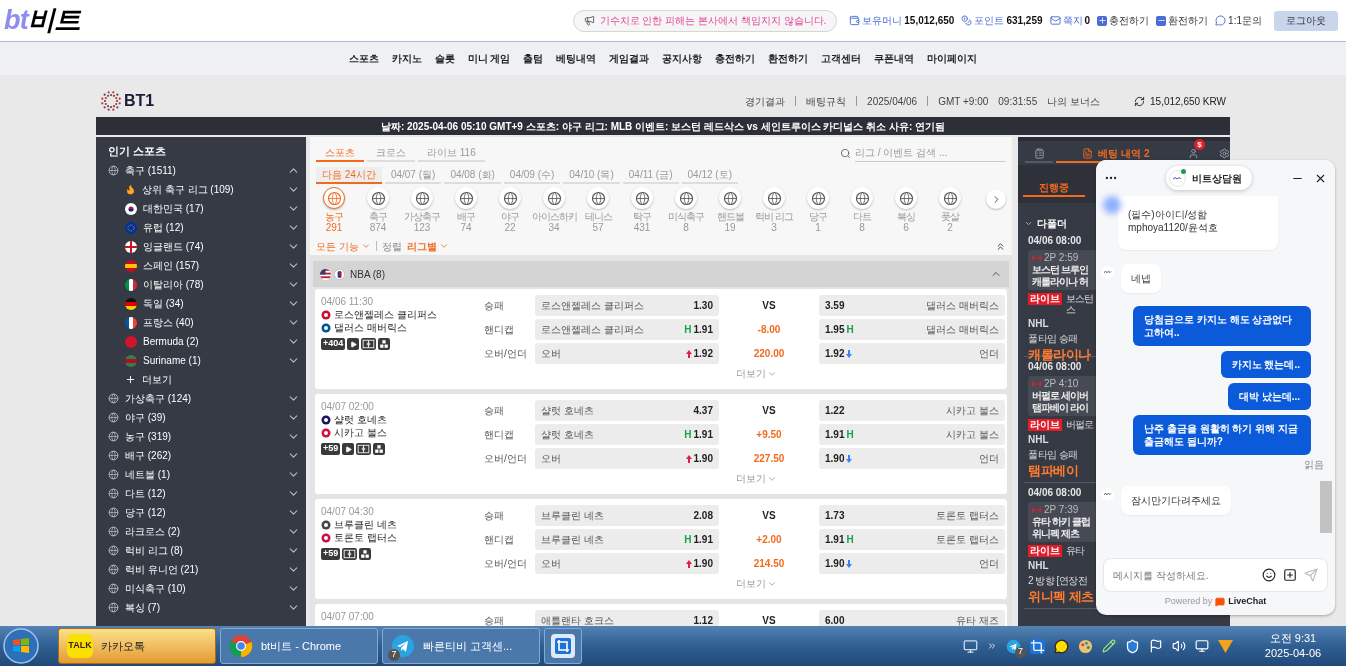  I want to click on odds-button: 1.92 언더, so click(912, 353).